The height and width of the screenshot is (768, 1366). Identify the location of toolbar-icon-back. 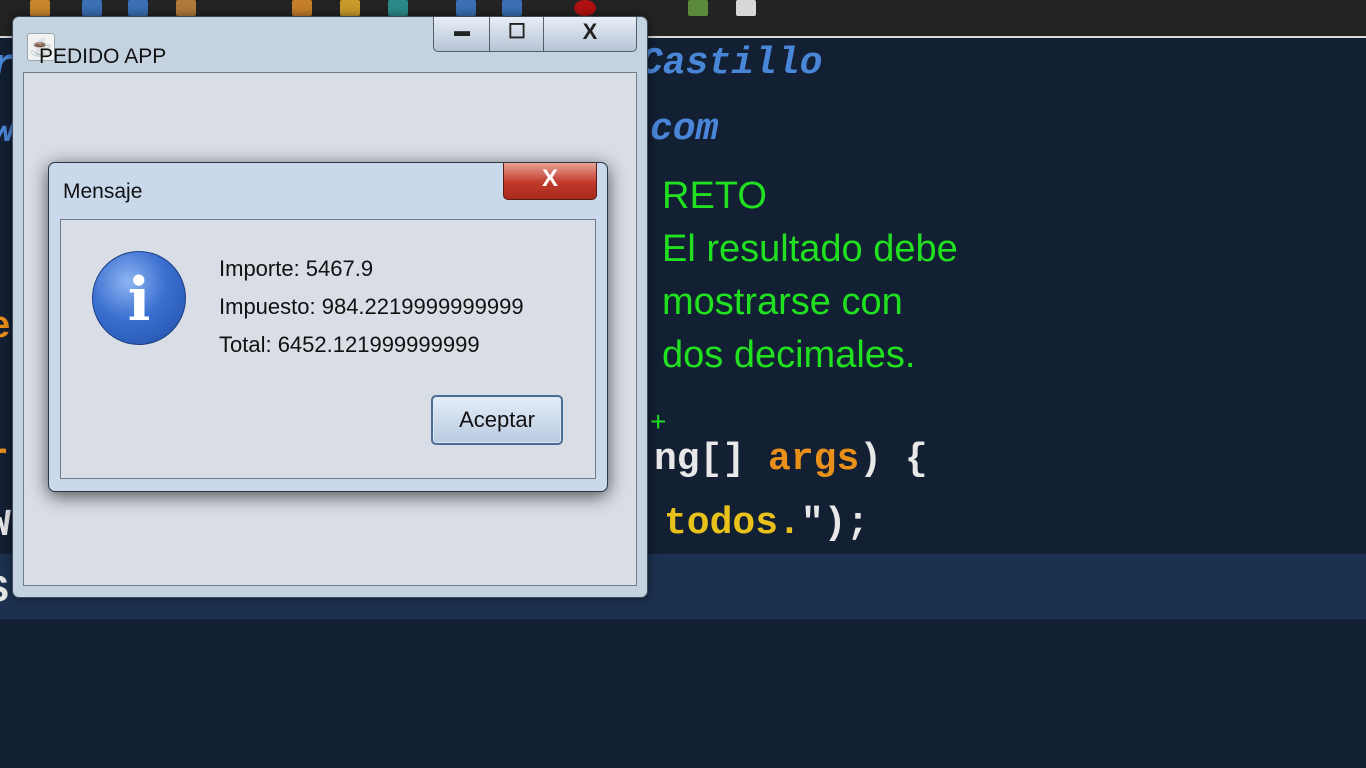
(466, 8).